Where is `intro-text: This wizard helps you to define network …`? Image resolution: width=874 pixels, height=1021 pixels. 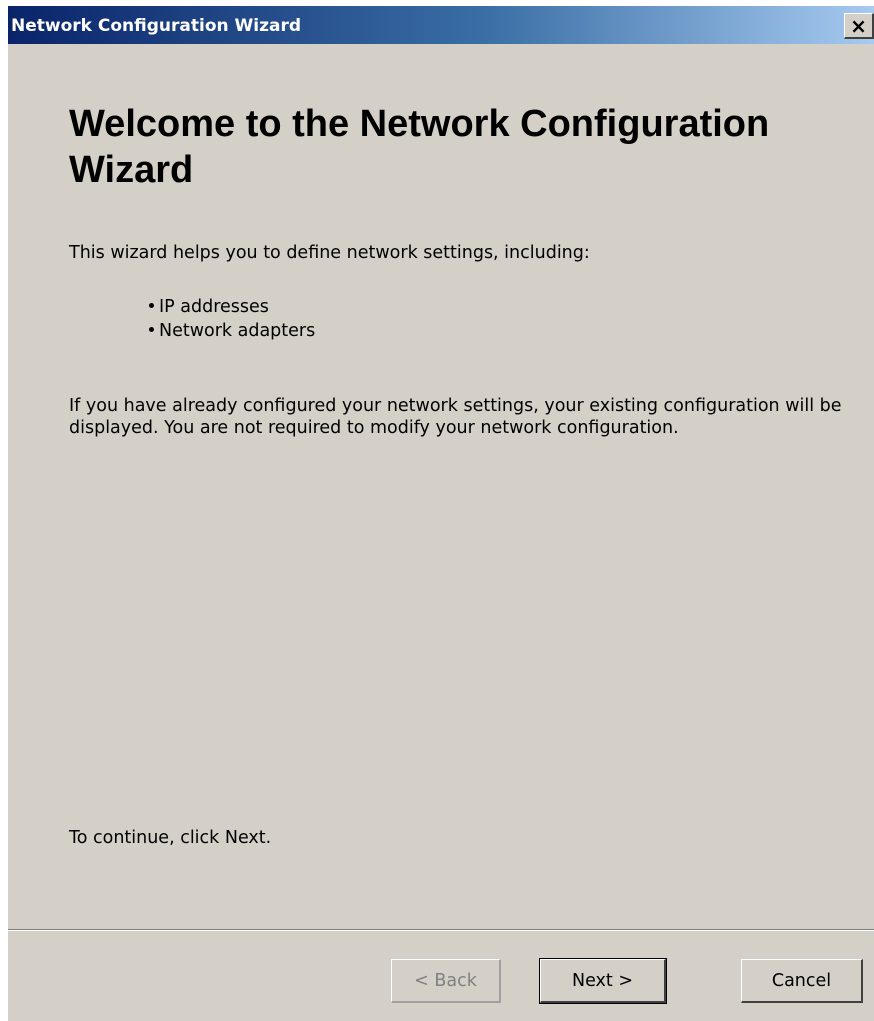 intro-text: This wizard helps you to define network … is located at coordinates (329, 253).